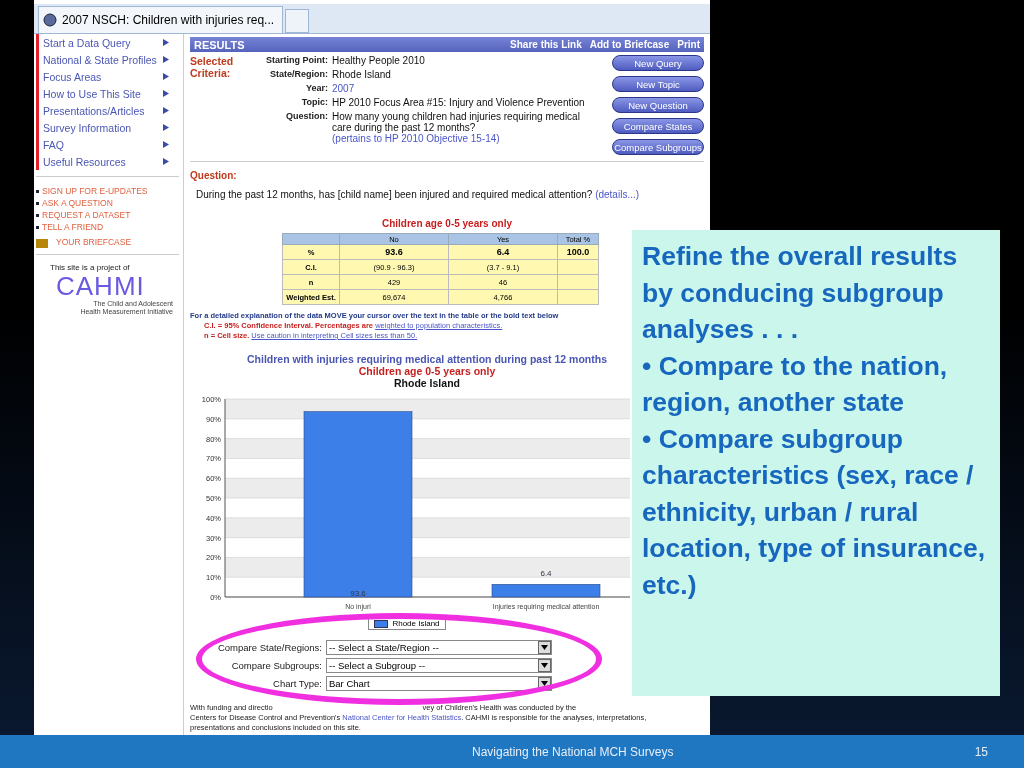 The height and width of the screenshot is (768, 1024). Describe the element at coordinates (50, 20) in the screenshot. I see `site-icon` at that location.